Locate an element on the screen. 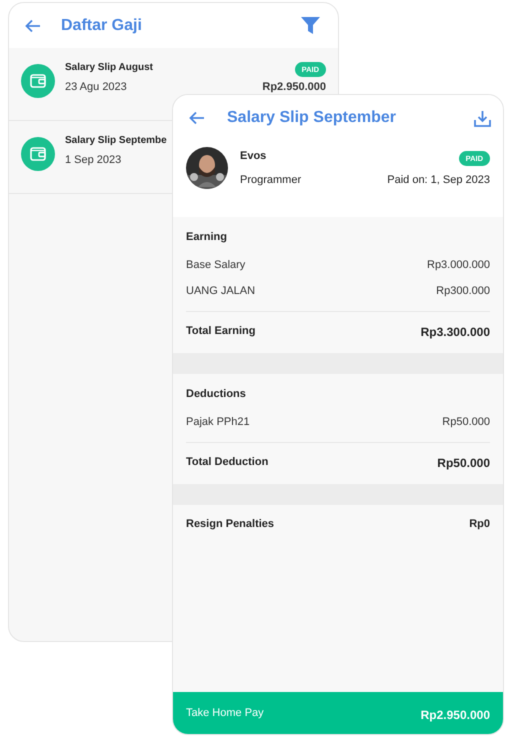 The image size is (511, 736). take-home-amount: Rp2.950.000 is located at coordinates (455, 714).